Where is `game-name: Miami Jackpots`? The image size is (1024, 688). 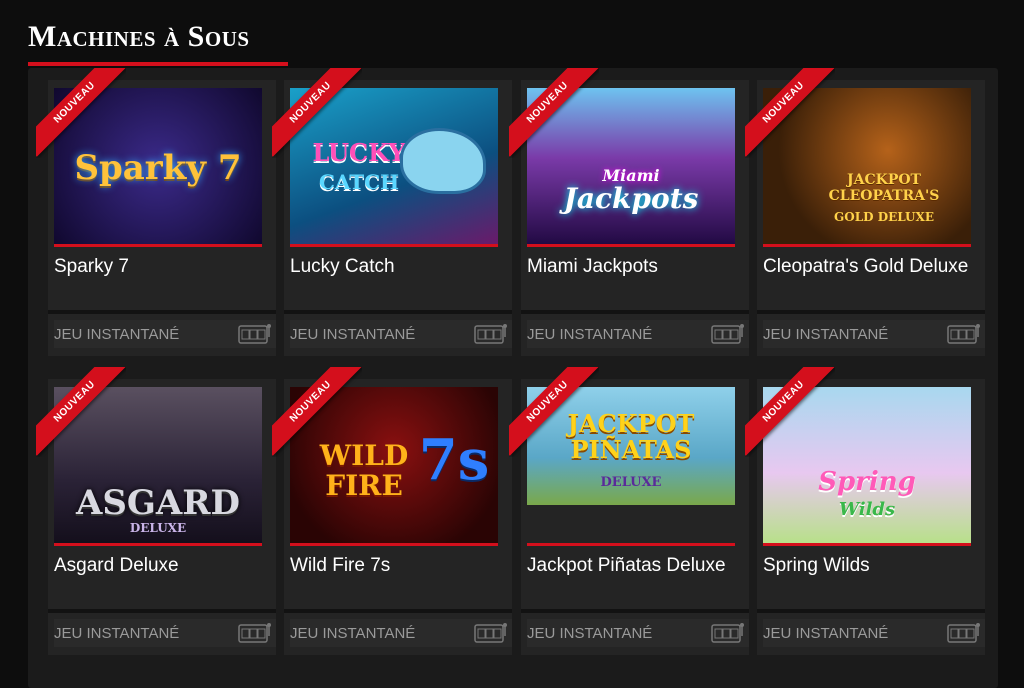 game-name: Miami Jackpots is located at coordinates (592, 267).